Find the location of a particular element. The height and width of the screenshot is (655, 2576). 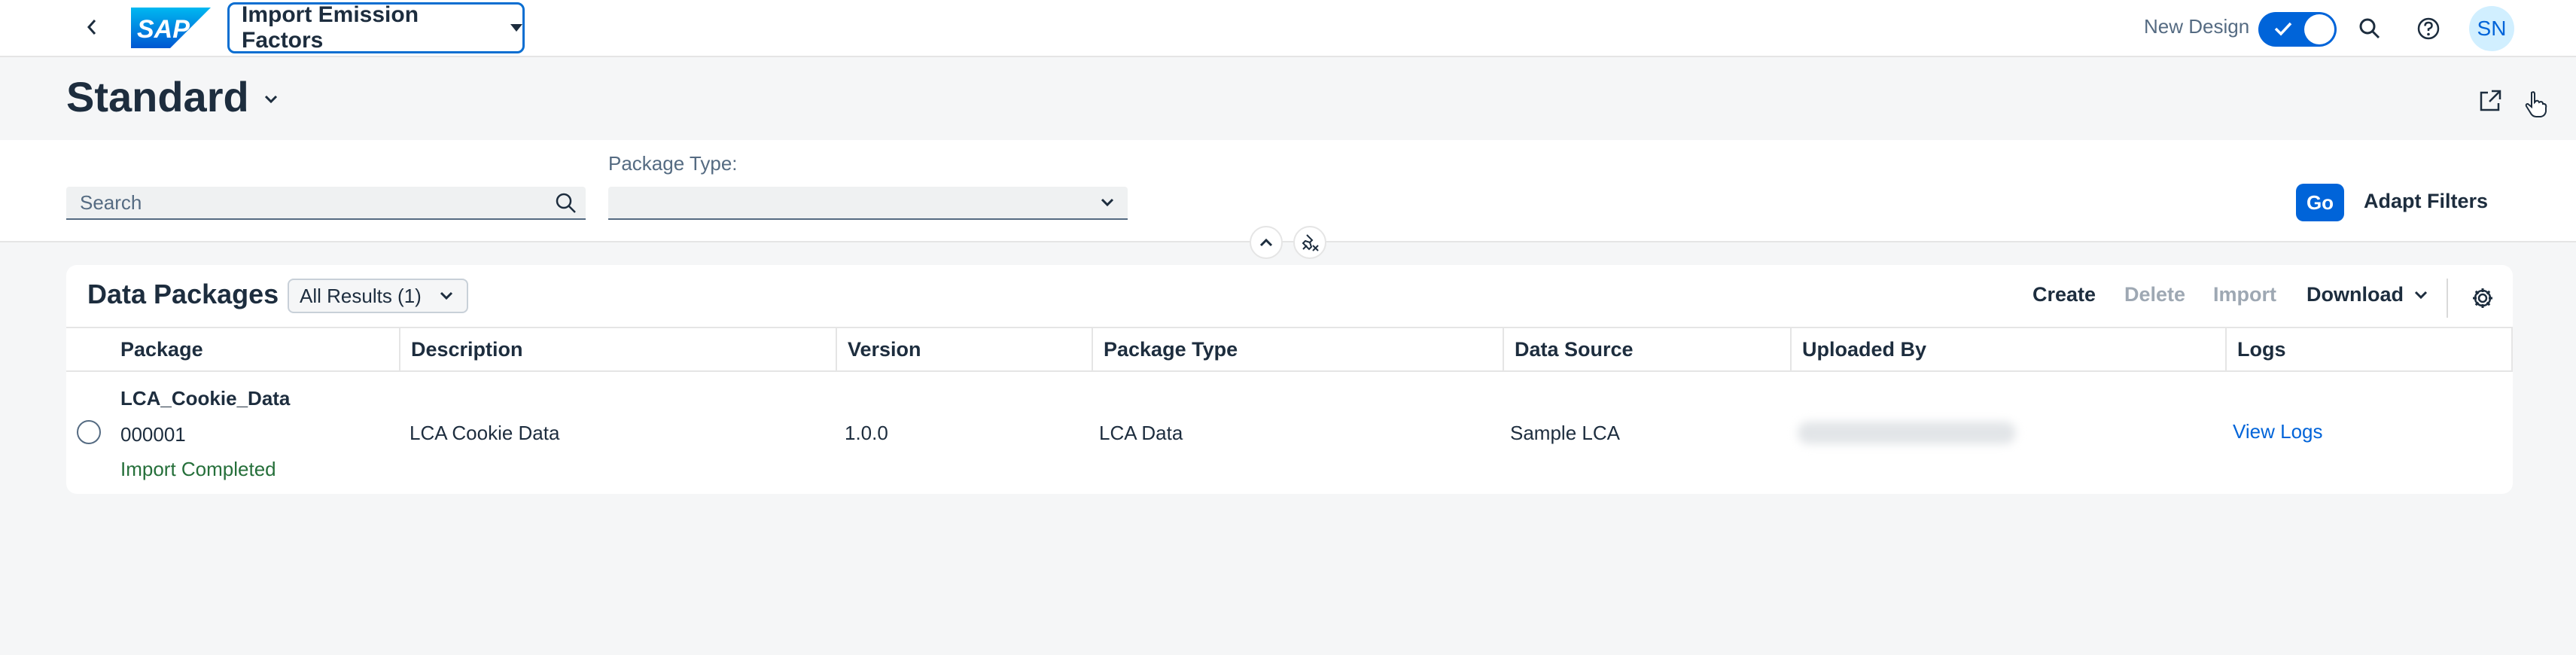

data-source-cell: Sample LCA is located at coordinates (1565, 433).